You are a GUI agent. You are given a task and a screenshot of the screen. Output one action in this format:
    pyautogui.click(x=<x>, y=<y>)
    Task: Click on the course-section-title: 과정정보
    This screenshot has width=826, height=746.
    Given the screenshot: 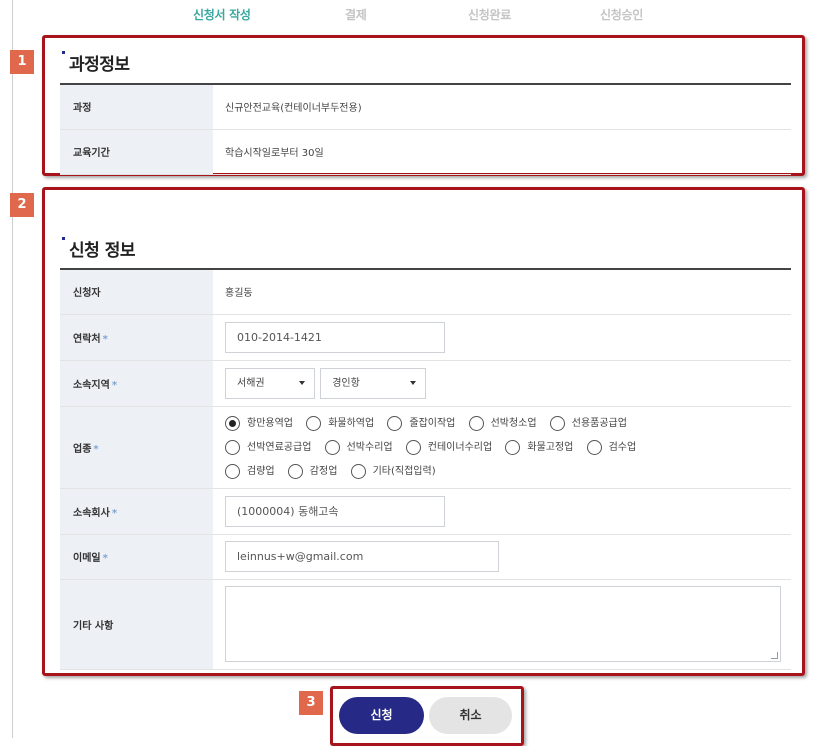 What is the action you would take?
    pyautogui.click(x=96, y=62)
    